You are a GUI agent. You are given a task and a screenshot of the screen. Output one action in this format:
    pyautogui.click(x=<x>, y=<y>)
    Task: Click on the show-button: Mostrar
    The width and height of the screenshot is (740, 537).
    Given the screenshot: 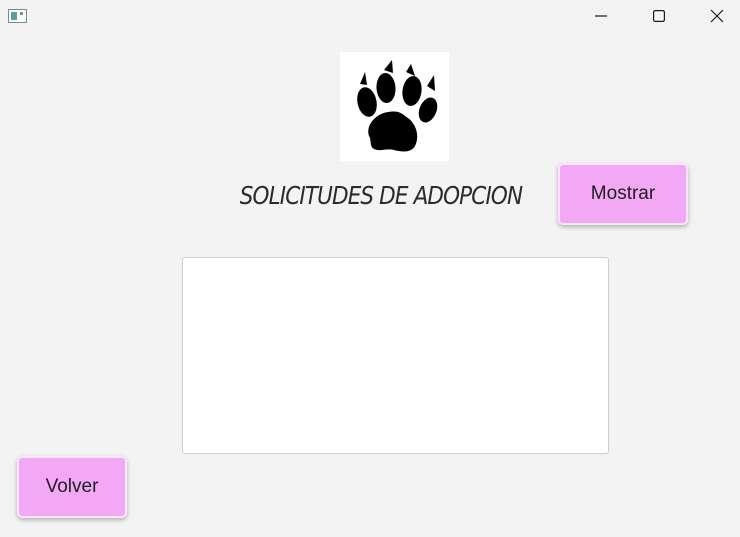 What is the action you would take?
    pyautogui.click(x=623, y=194)
    